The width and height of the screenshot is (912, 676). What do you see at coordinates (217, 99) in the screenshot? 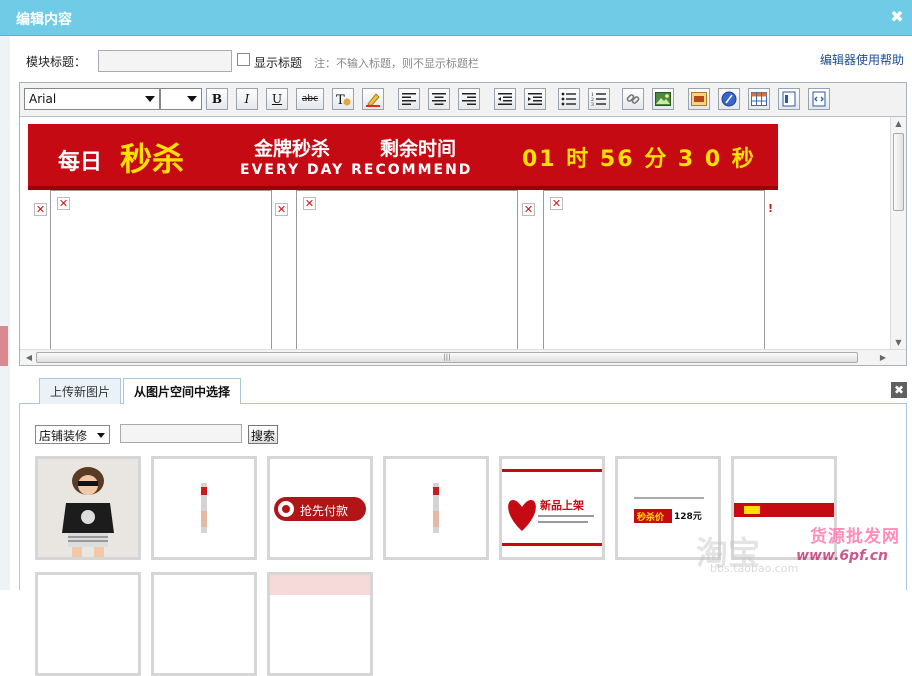
I see `bold-button: B` at bounding box center [217, 99].